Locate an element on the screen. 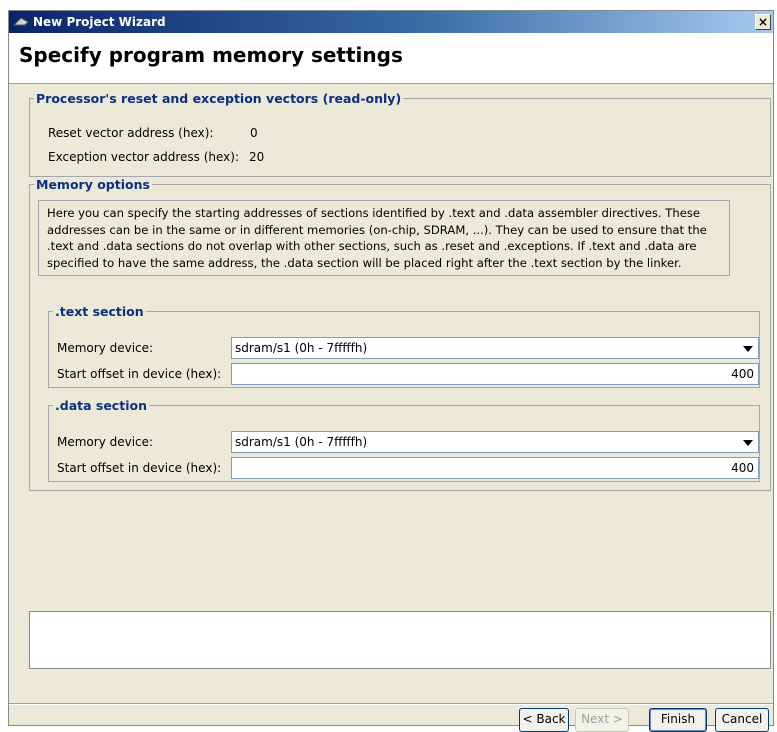 Image resolution: width=777 pixels, height=732 pixels. cancel-button: Cancel is located at coordinates (742, 720).